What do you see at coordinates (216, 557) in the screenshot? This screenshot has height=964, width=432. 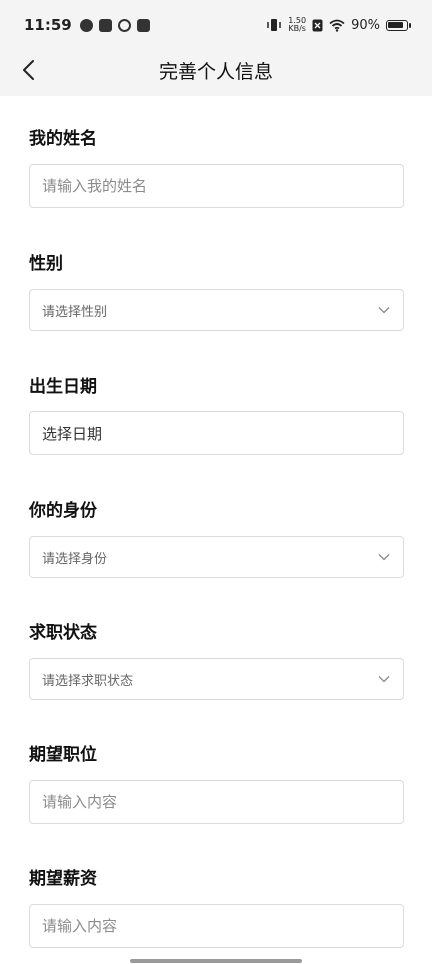 I see `identity-select: 请选择身份` at bounding box center [216, 557].